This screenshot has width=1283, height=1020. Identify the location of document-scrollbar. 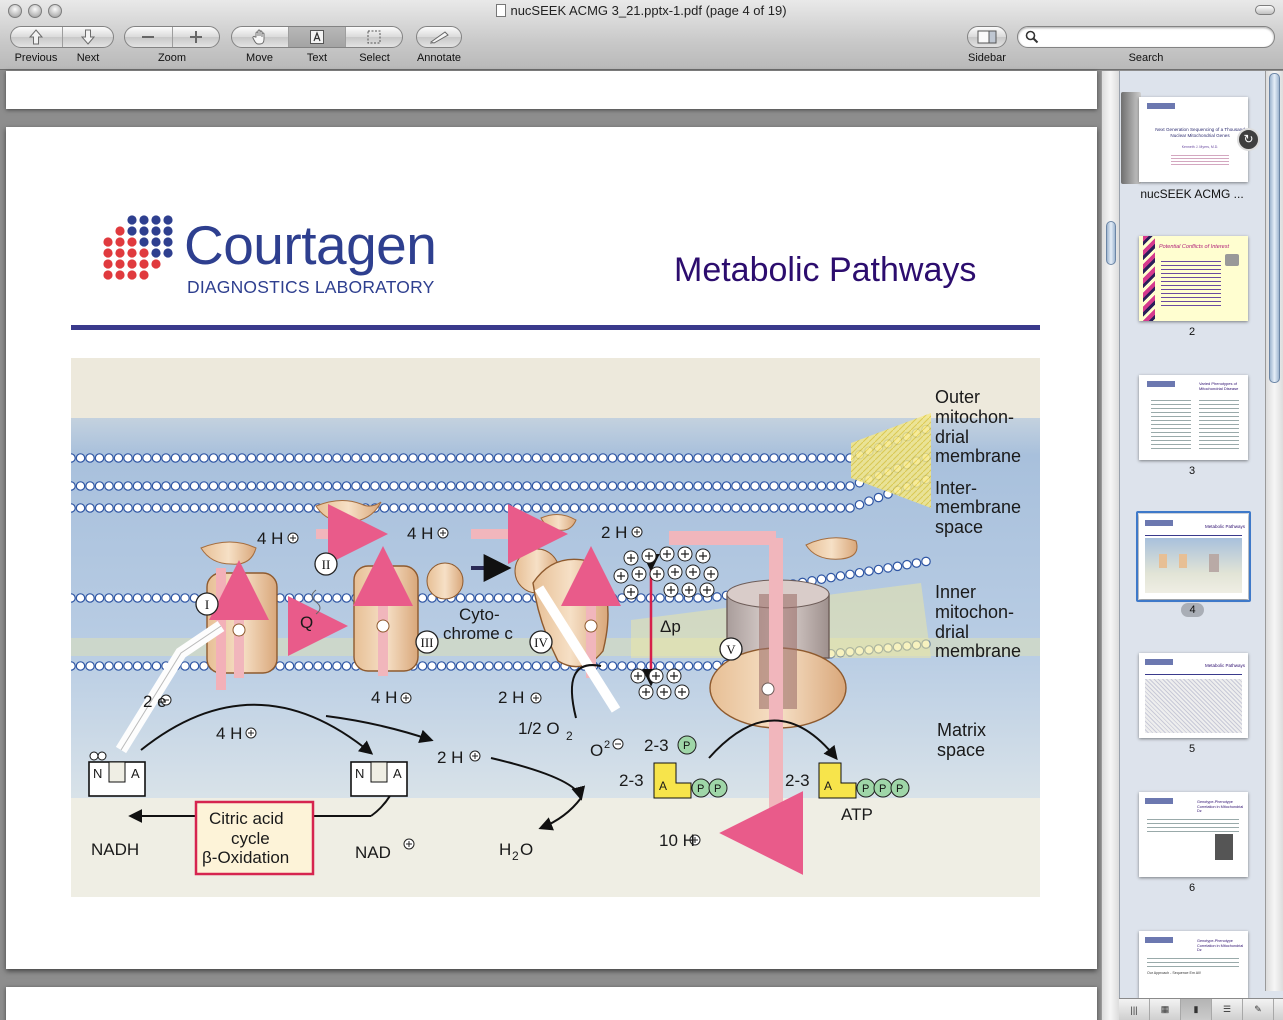
(1110, 545).